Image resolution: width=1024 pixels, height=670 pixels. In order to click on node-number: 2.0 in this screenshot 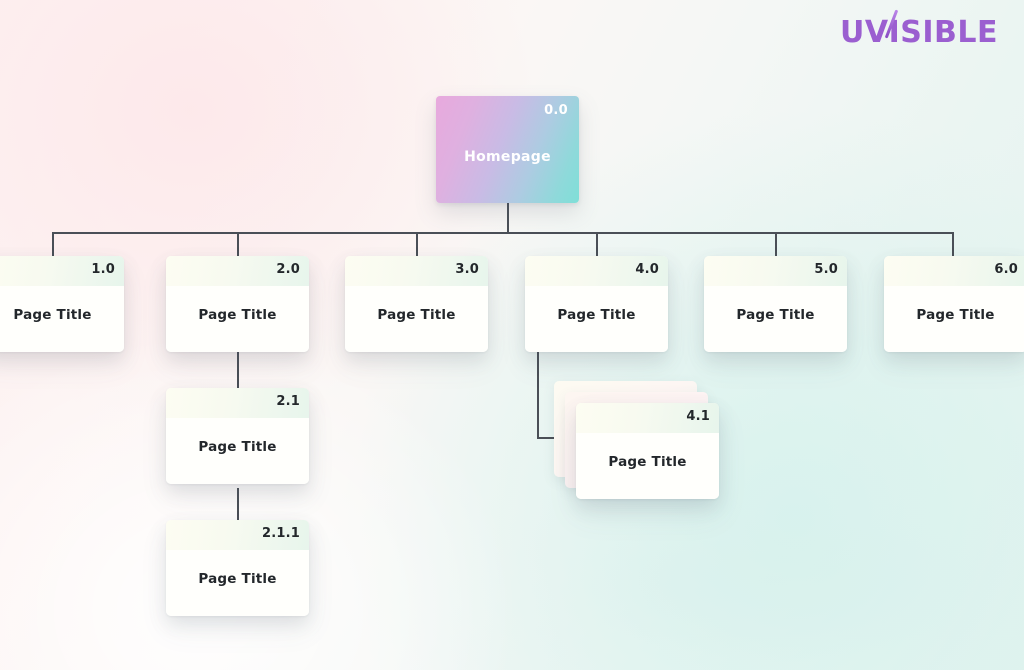, I will do `click(288, 269)`.